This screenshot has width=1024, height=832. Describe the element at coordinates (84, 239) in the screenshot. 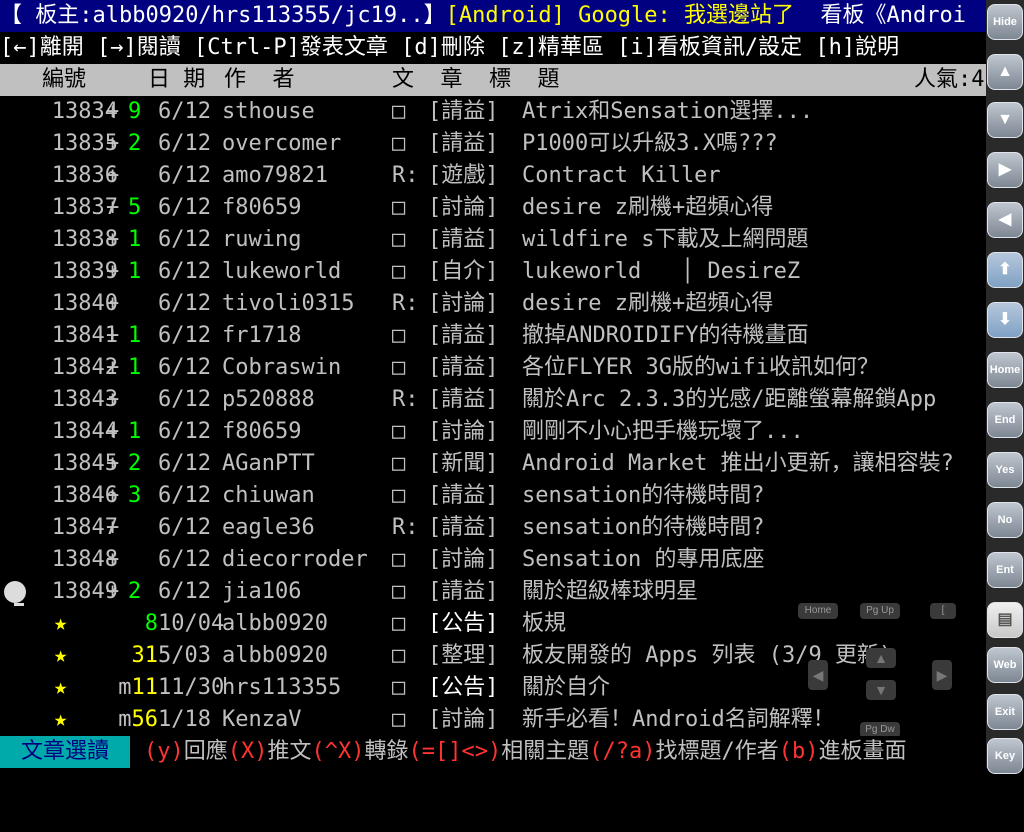

I see `post-number: 13838` at that location.